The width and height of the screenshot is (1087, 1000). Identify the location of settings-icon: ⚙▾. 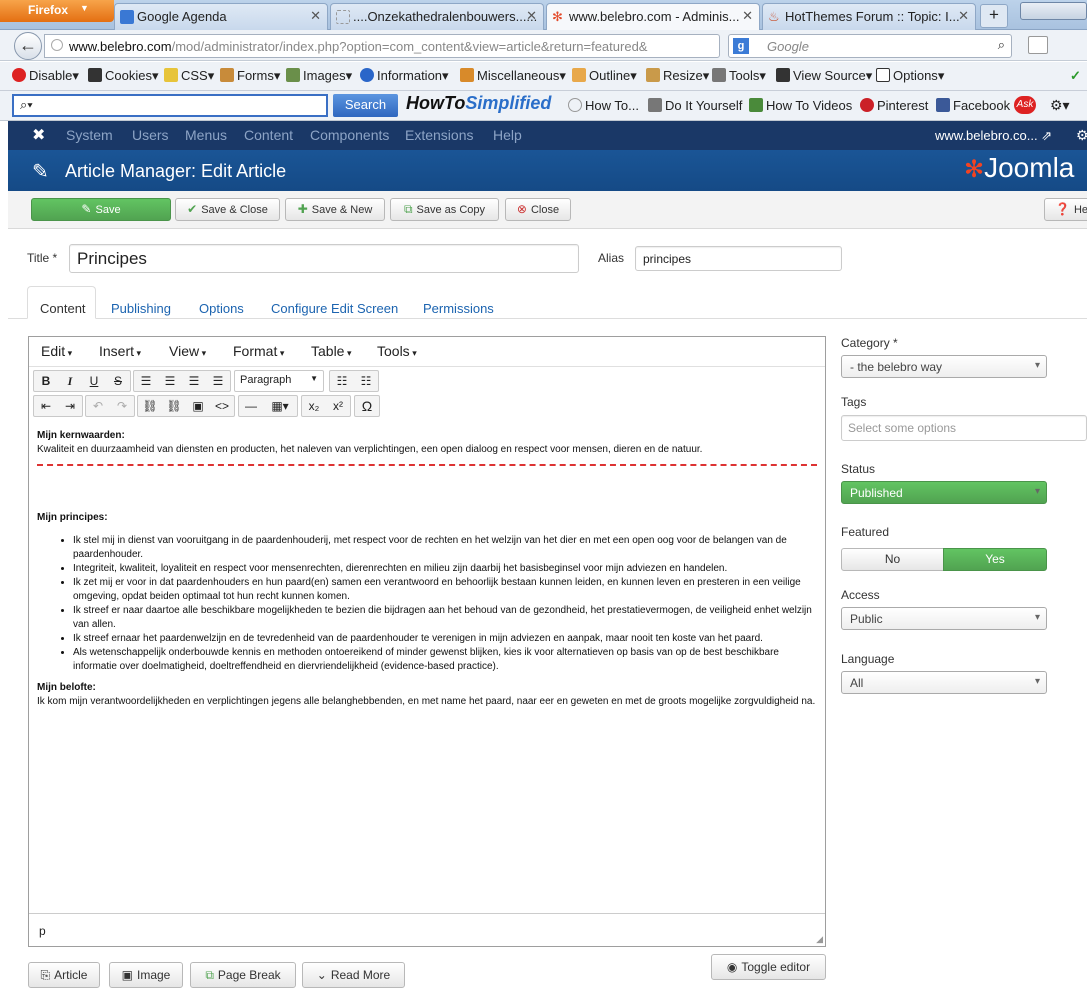
(1060, 105).